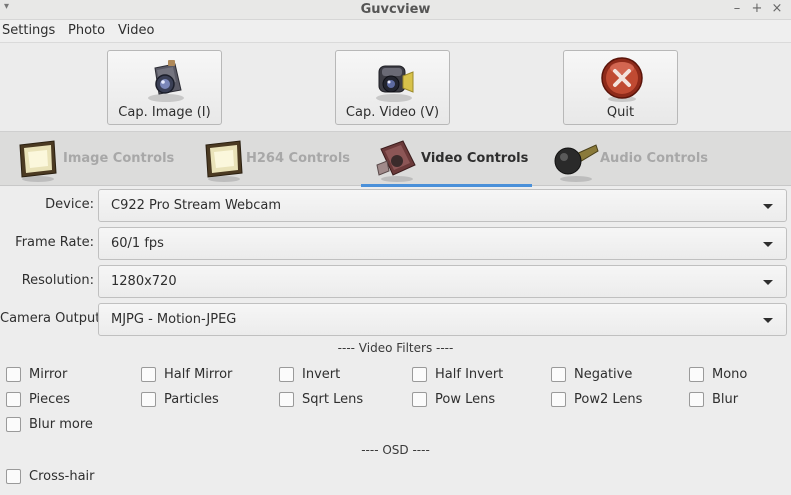 The height and width of the screenshot is (495, 791). What do you see at coordinates (298, 158) in the screenshot?
I see `tab-h264-controls-label: H264 Controls` at bounding box center [298, 158].